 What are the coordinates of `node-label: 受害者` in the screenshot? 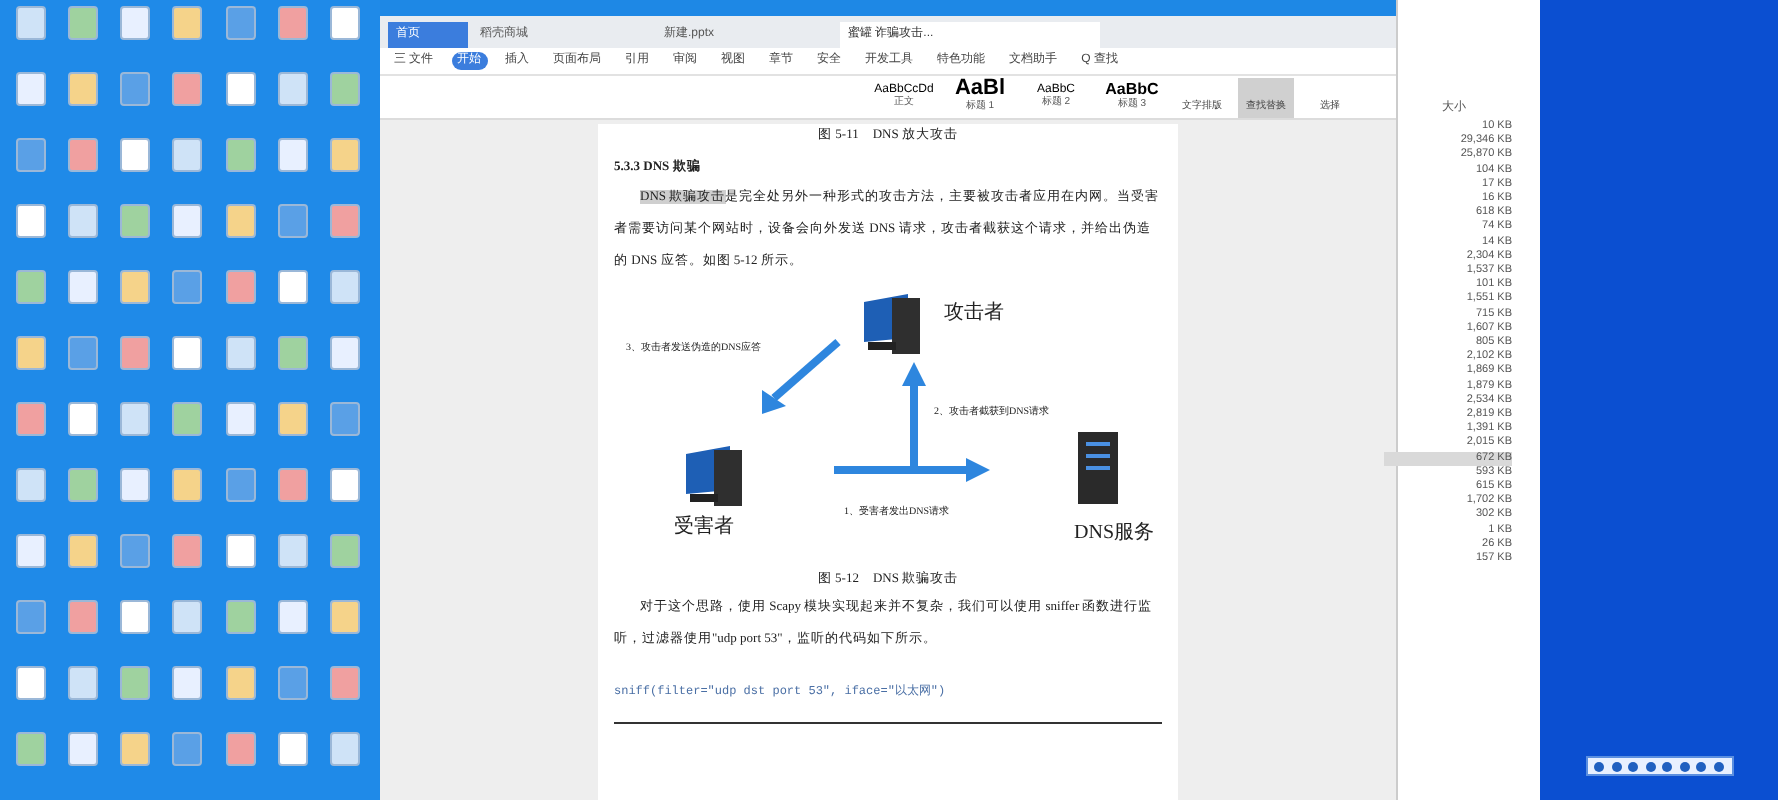 It's located at (704, 527).